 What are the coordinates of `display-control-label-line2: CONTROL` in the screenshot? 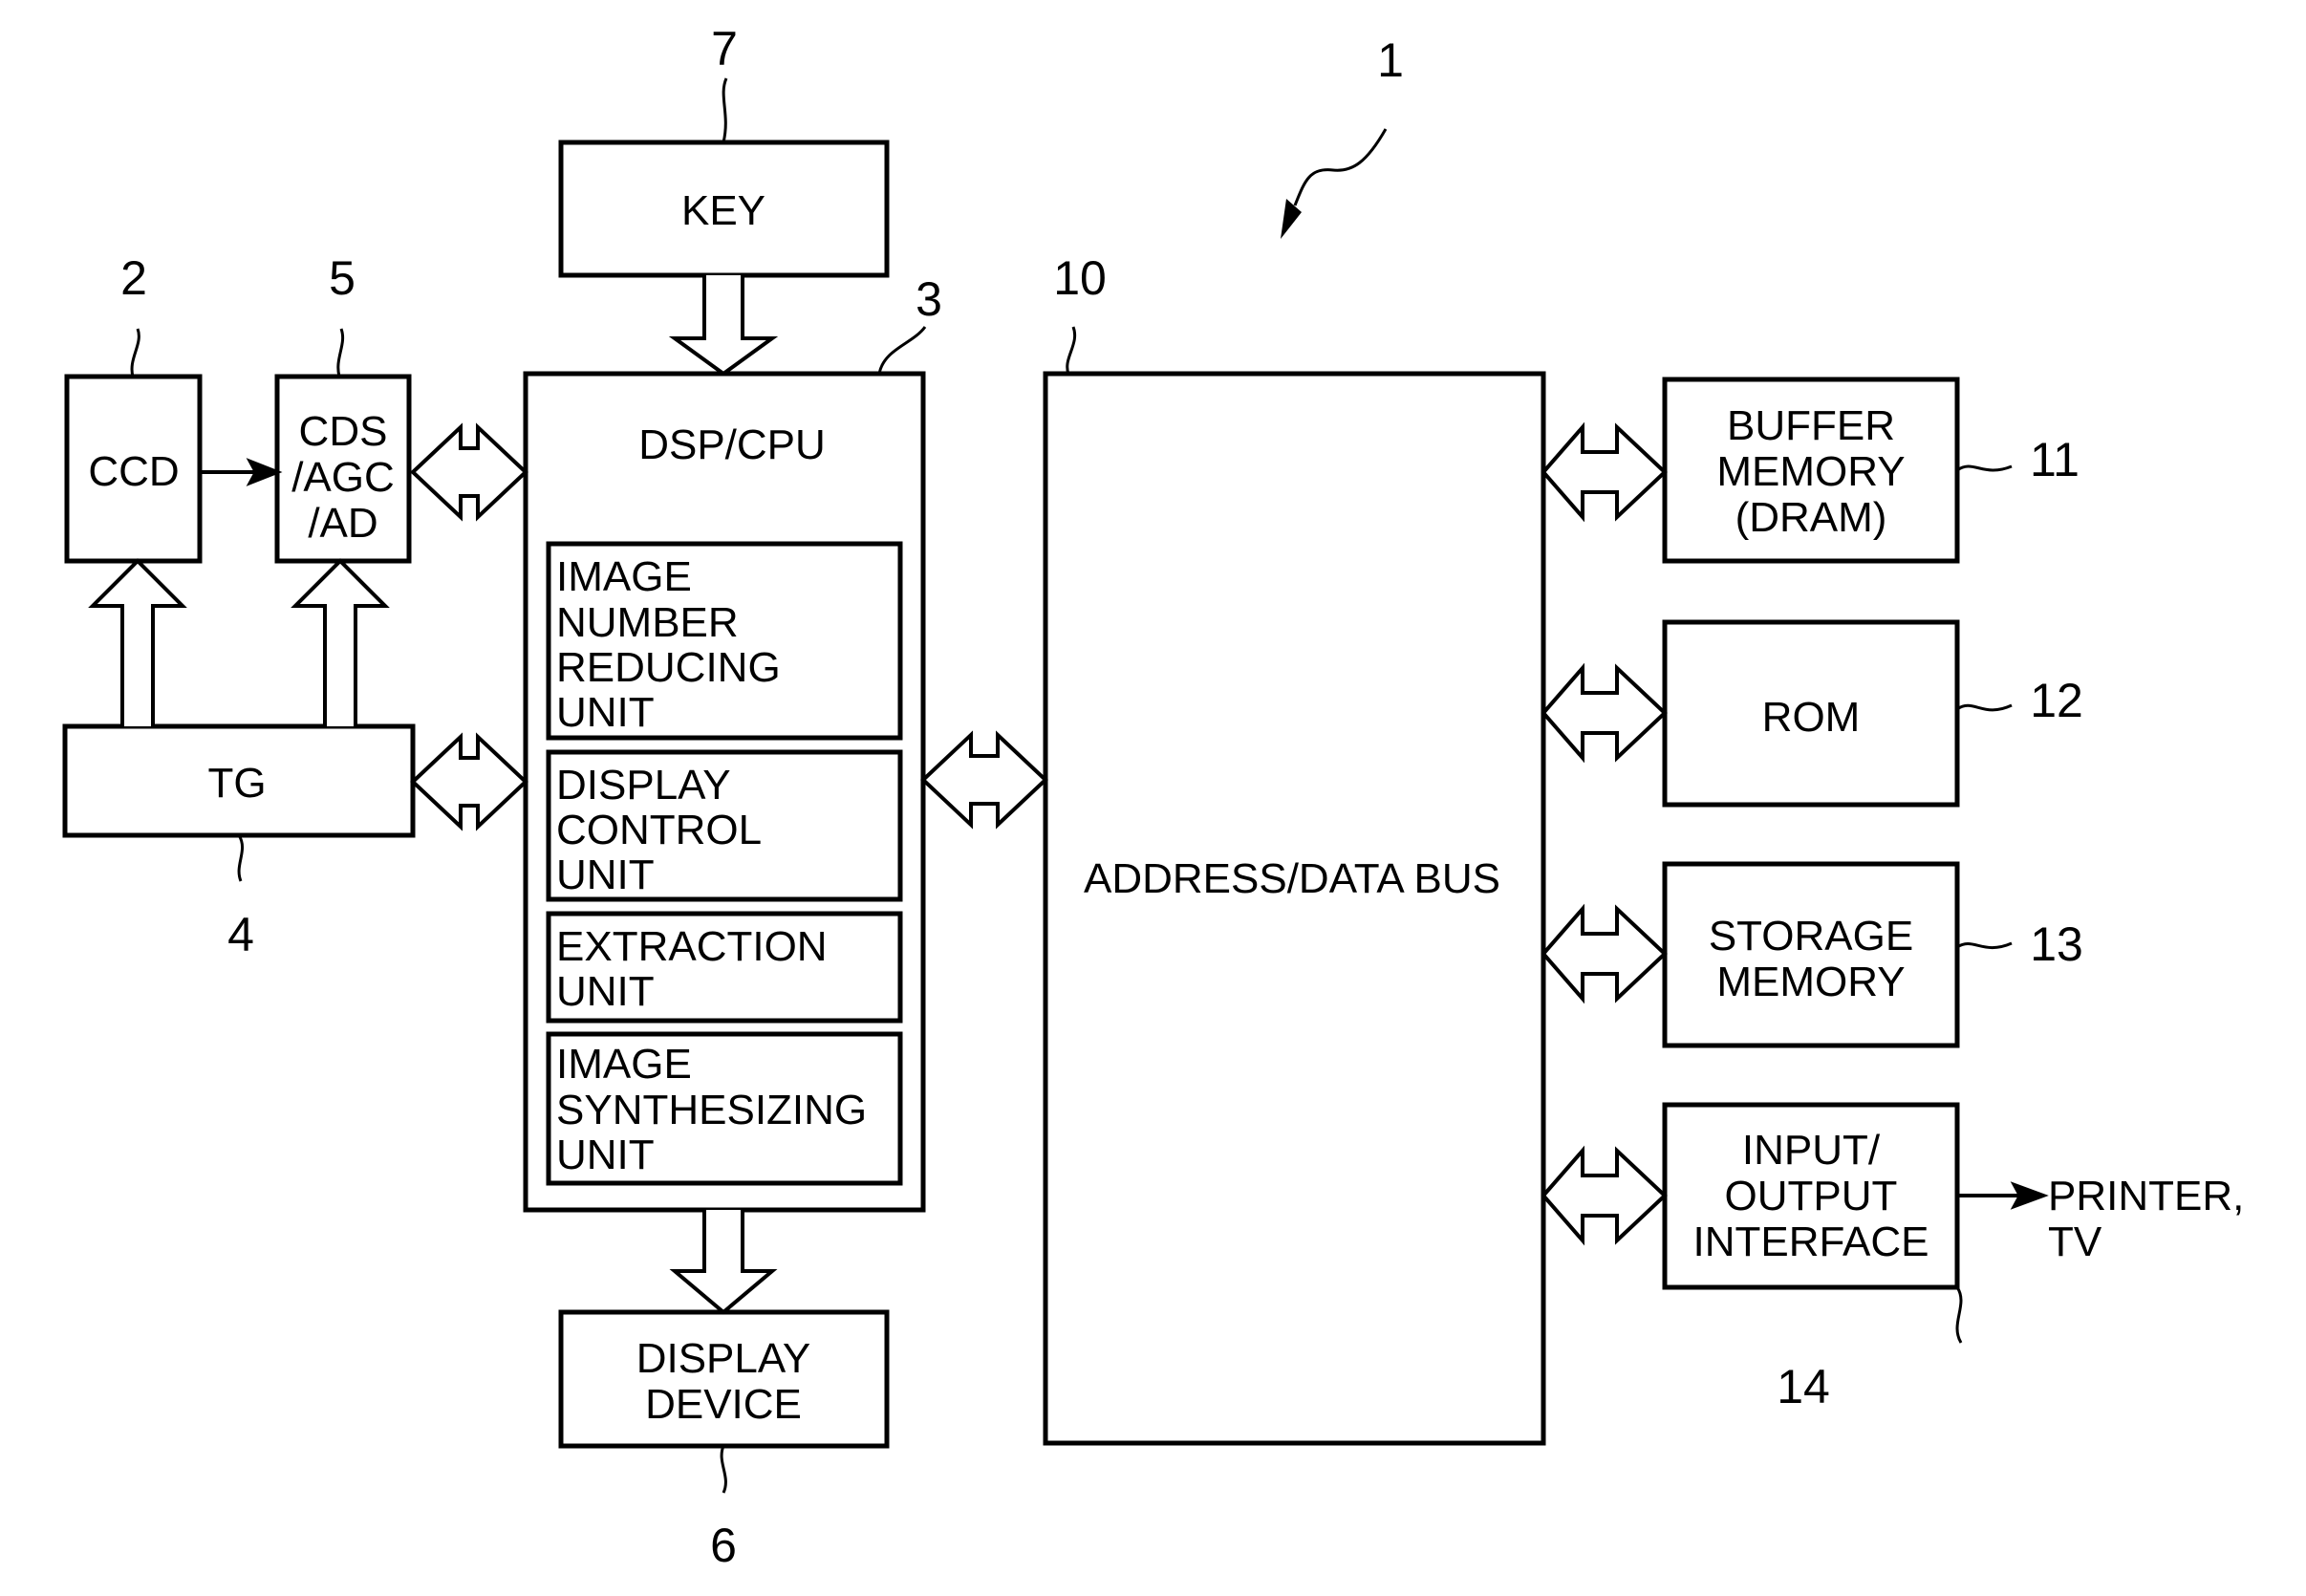 It's located at (659, 830).